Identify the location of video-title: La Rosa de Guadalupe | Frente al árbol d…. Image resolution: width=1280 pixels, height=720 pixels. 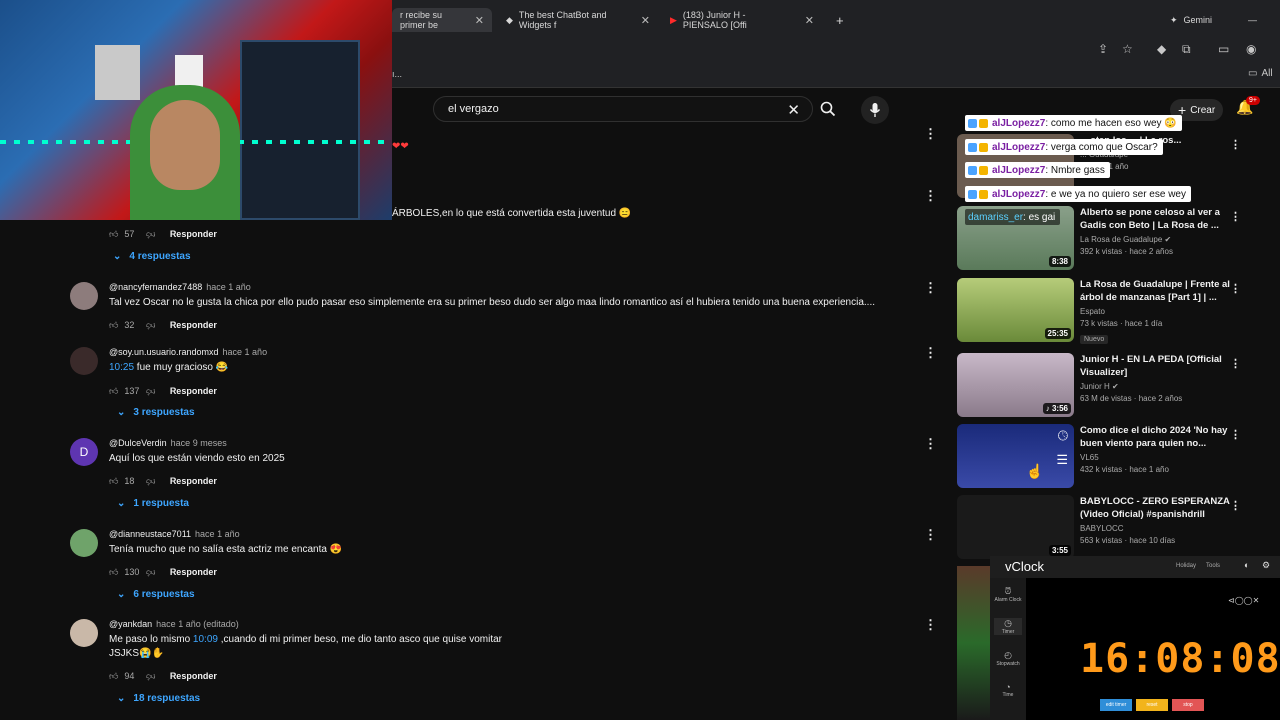
(1155, 291).